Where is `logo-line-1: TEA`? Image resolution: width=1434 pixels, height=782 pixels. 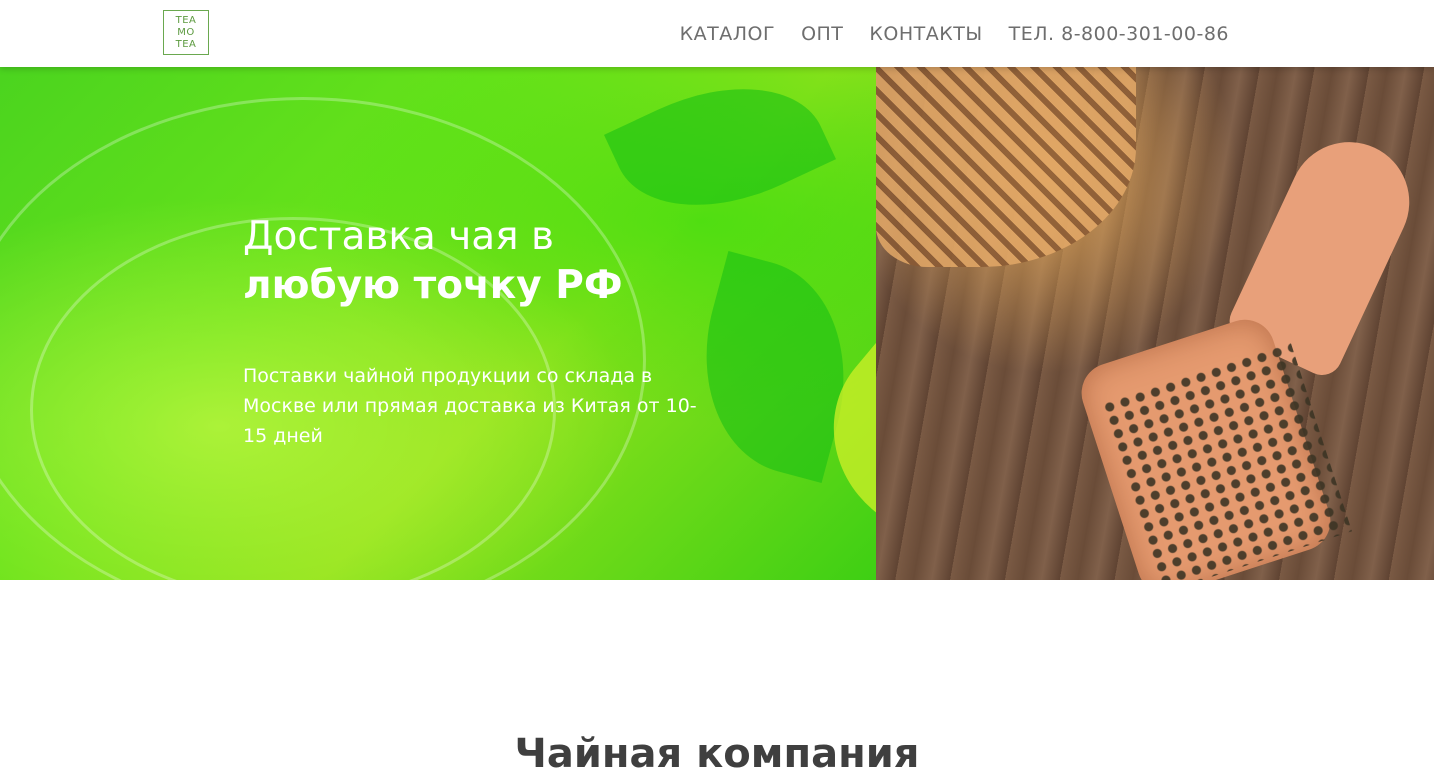 logo-line-1: TEA is located at coordinates (186, 20).